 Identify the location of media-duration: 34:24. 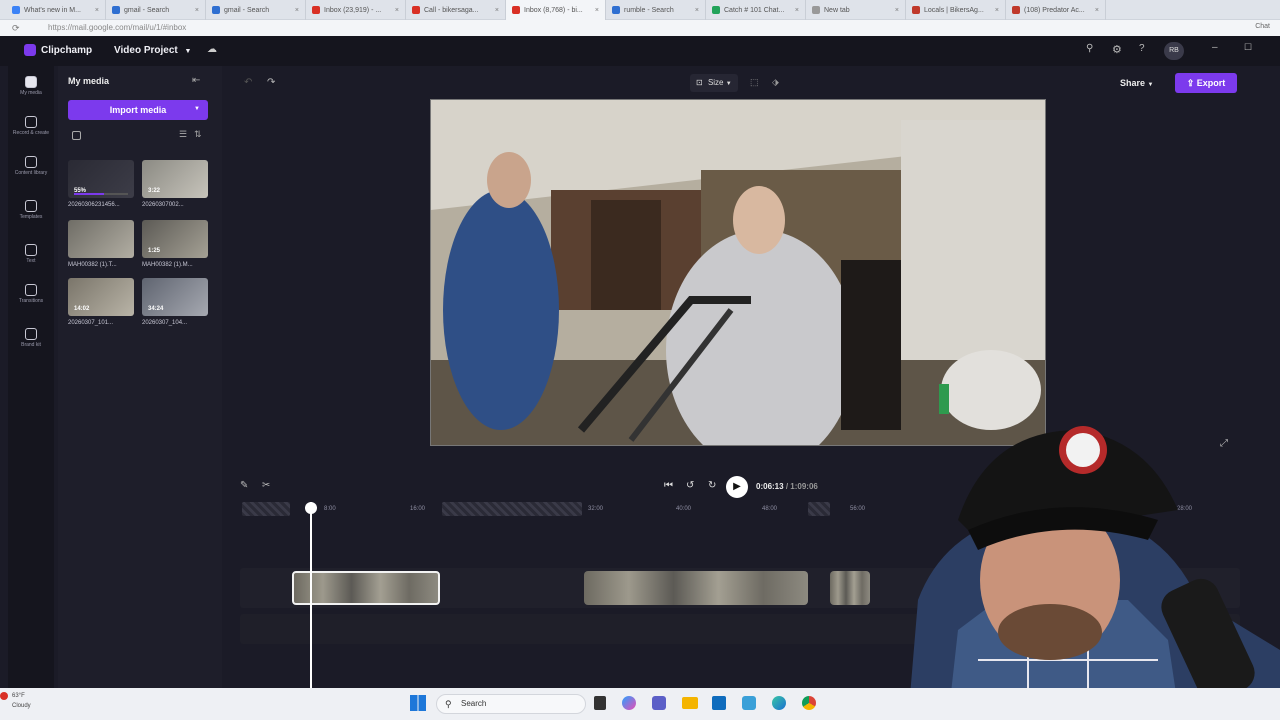
(156, 309).